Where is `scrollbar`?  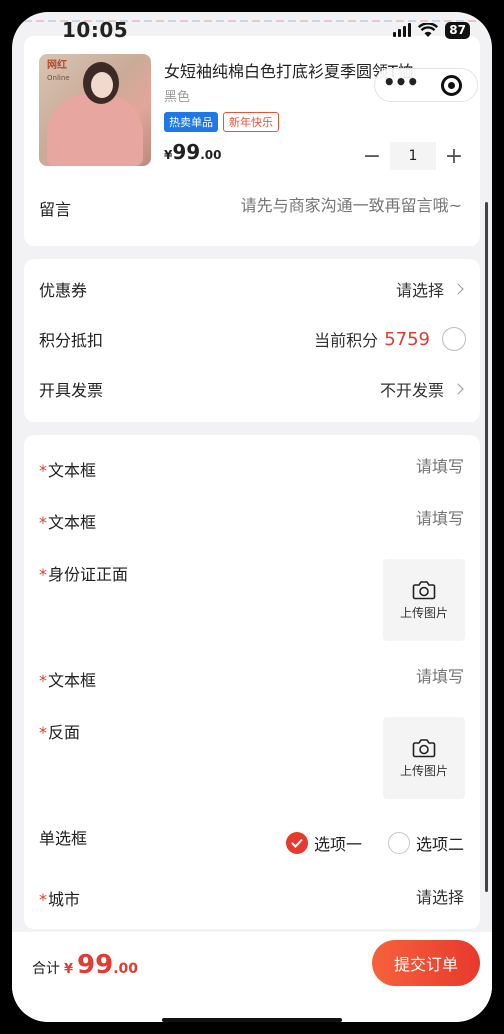 scrollbar is located at coordinates (486, 547).